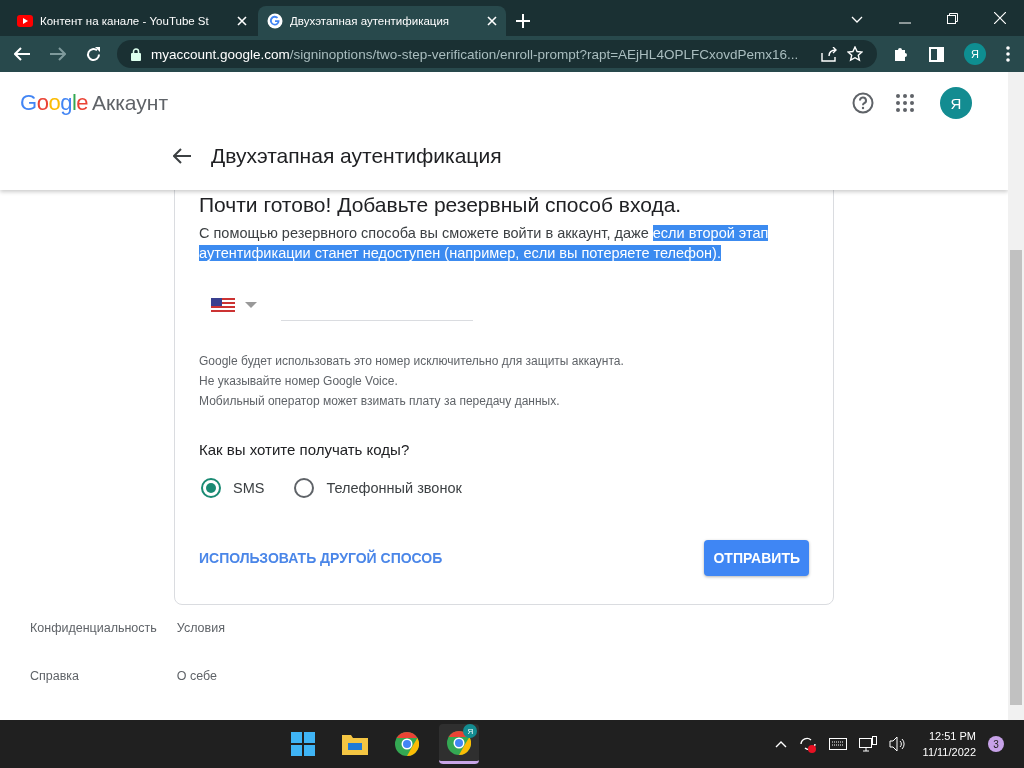 The image size is (1024, 768). What do you see at coordinates (897, 744) in the screenshot?
I see `speaker-icon` at bounding box center [897, 744].